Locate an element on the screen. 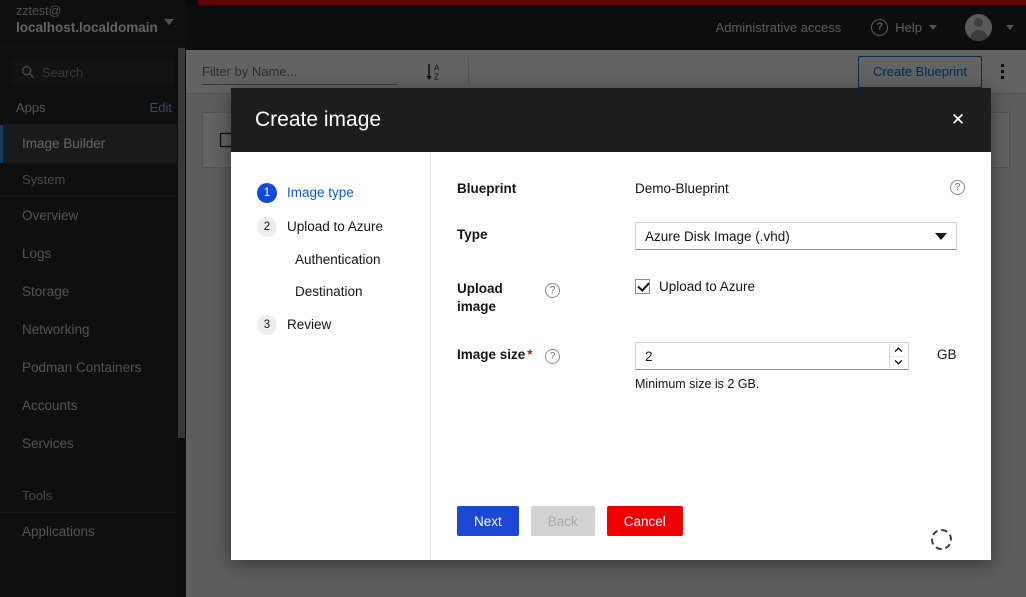 The image size is (1026, 597). step-number: 3 is located at coordinates (267, 325).